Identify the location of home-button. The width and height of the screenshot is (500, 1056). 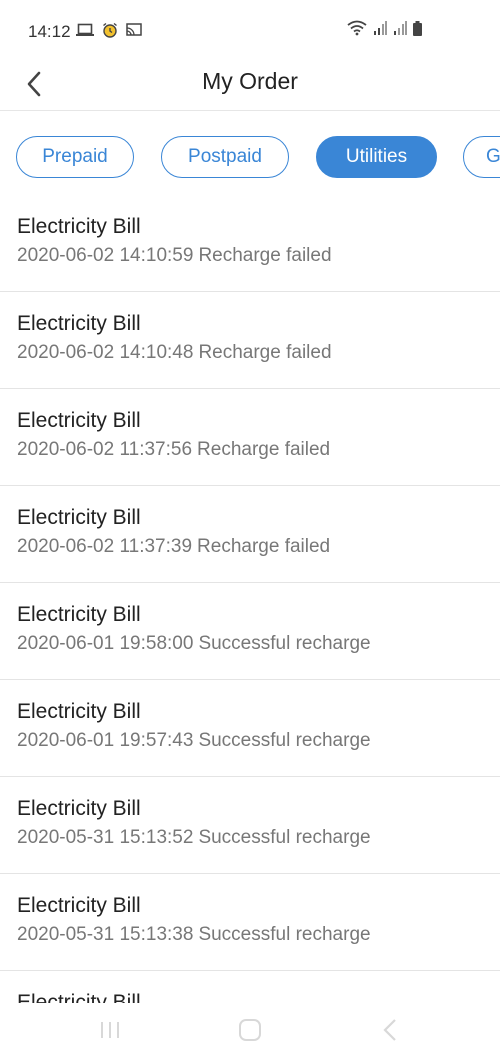
(250, 1030).